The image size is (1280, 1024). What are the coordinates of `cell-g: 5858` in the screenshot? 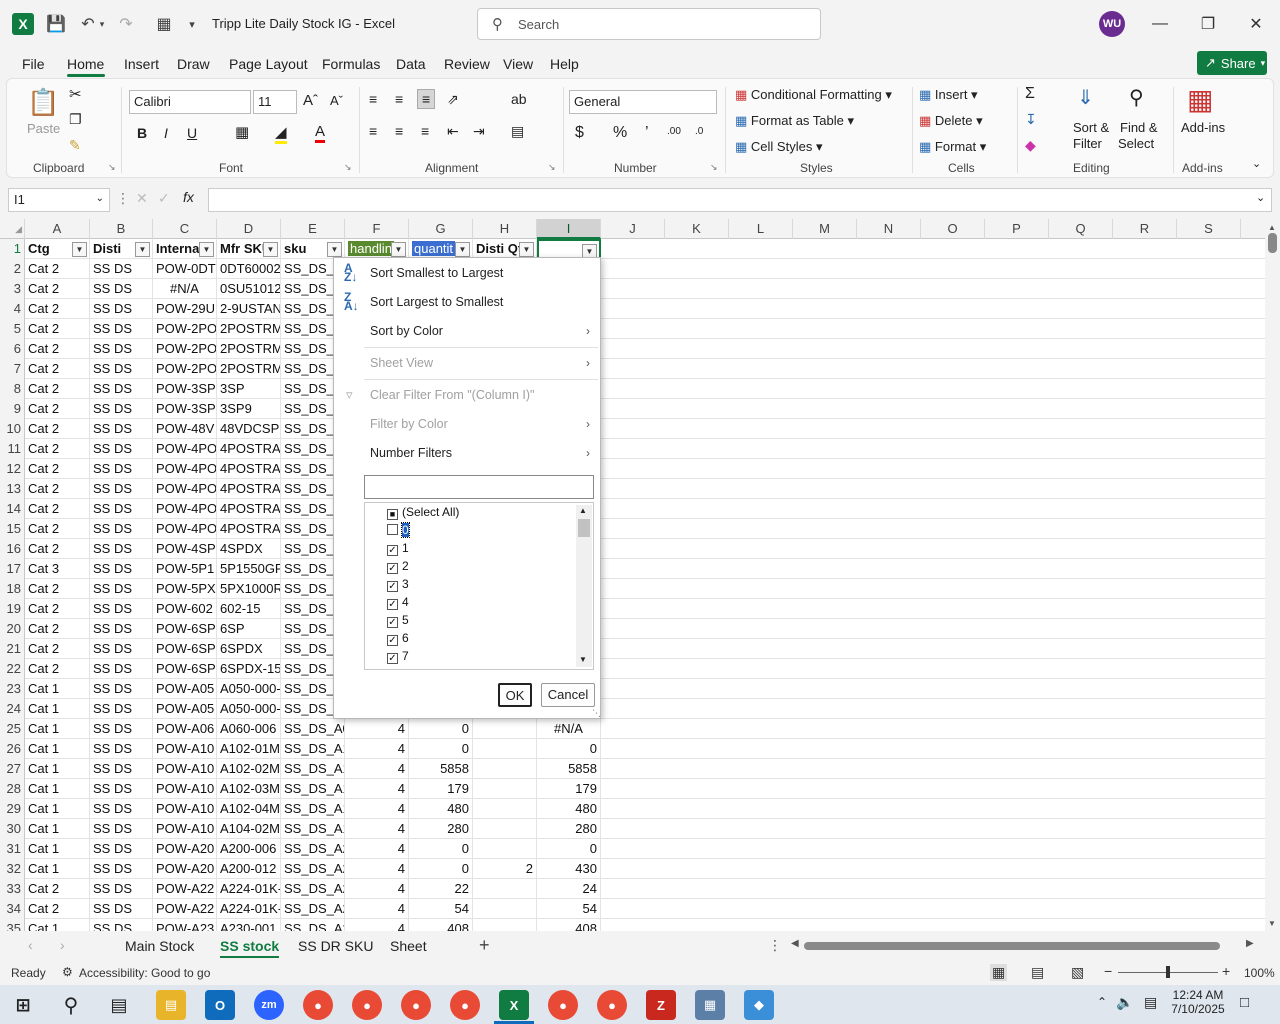 It's located at (441, 769).